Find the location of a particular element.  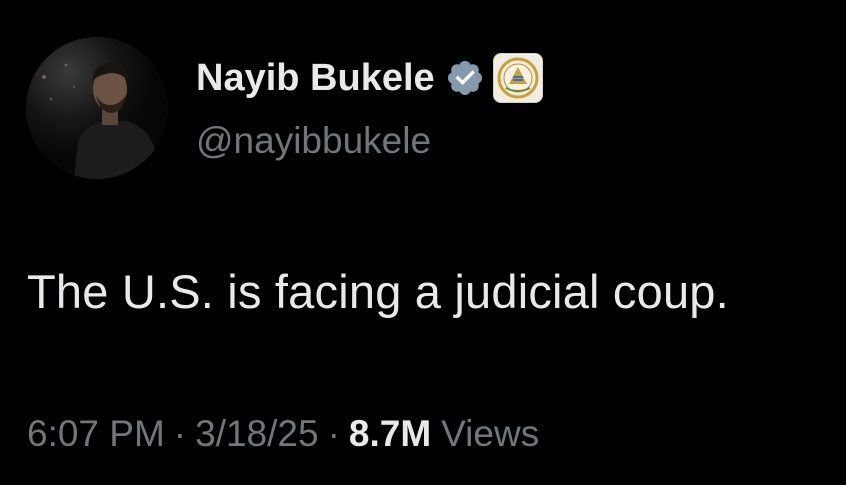

avatar-portrait-icon is located at coordinates (97, 108).